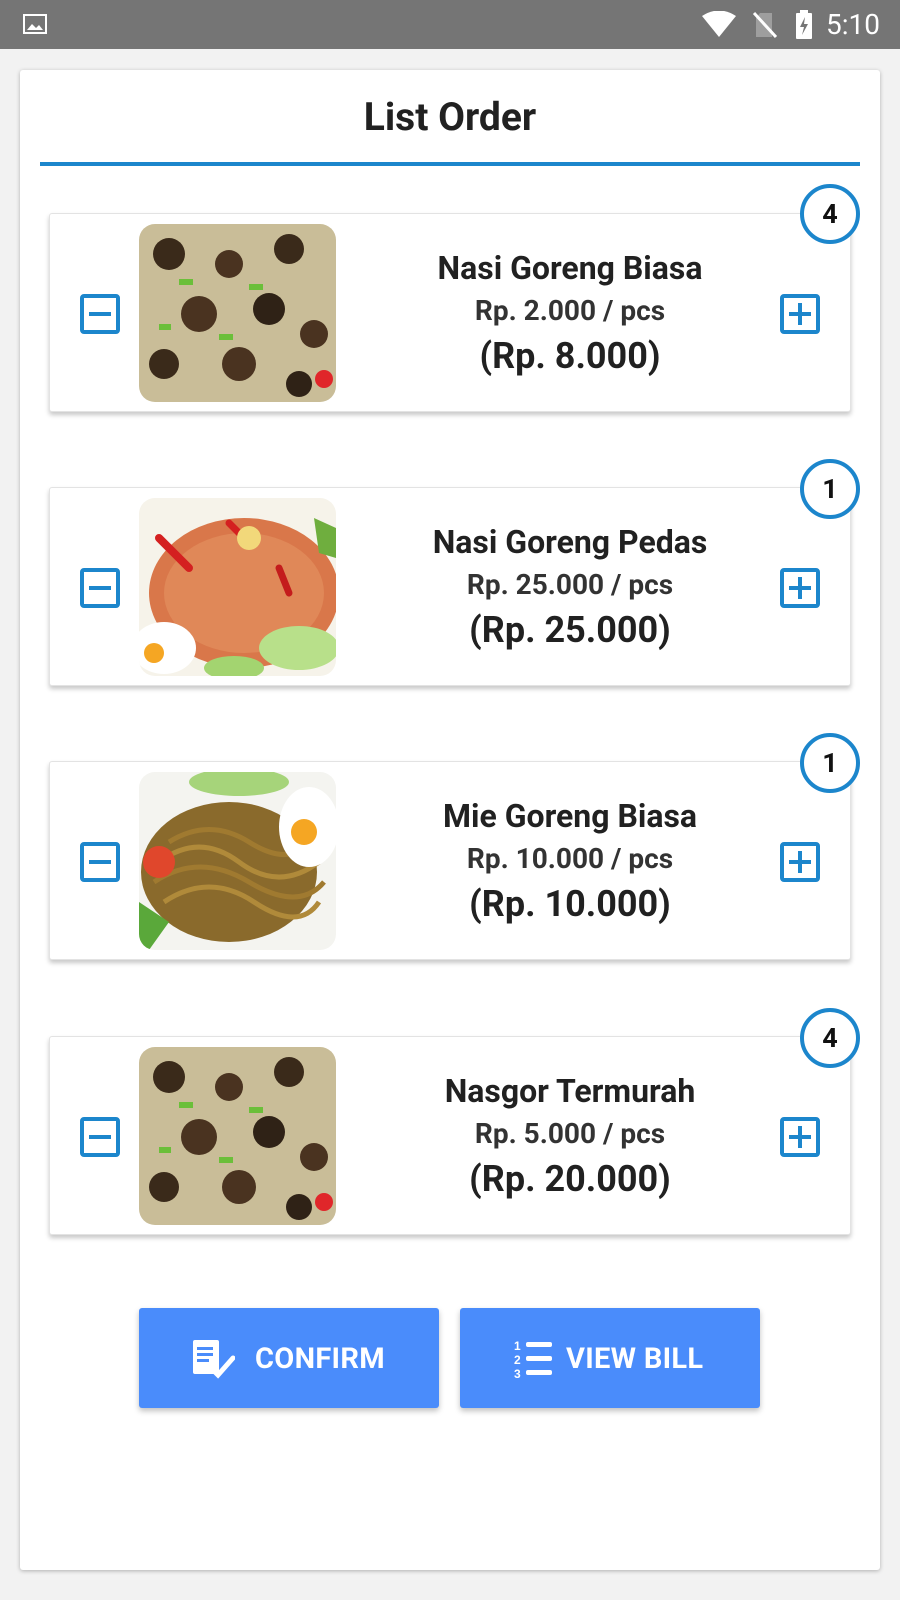 This screenshot has width=900, height=1600. Describe the element at coordinates (570, 1179) in the screenshot. I see `item-total: (Rp. 20.000)` at that location.